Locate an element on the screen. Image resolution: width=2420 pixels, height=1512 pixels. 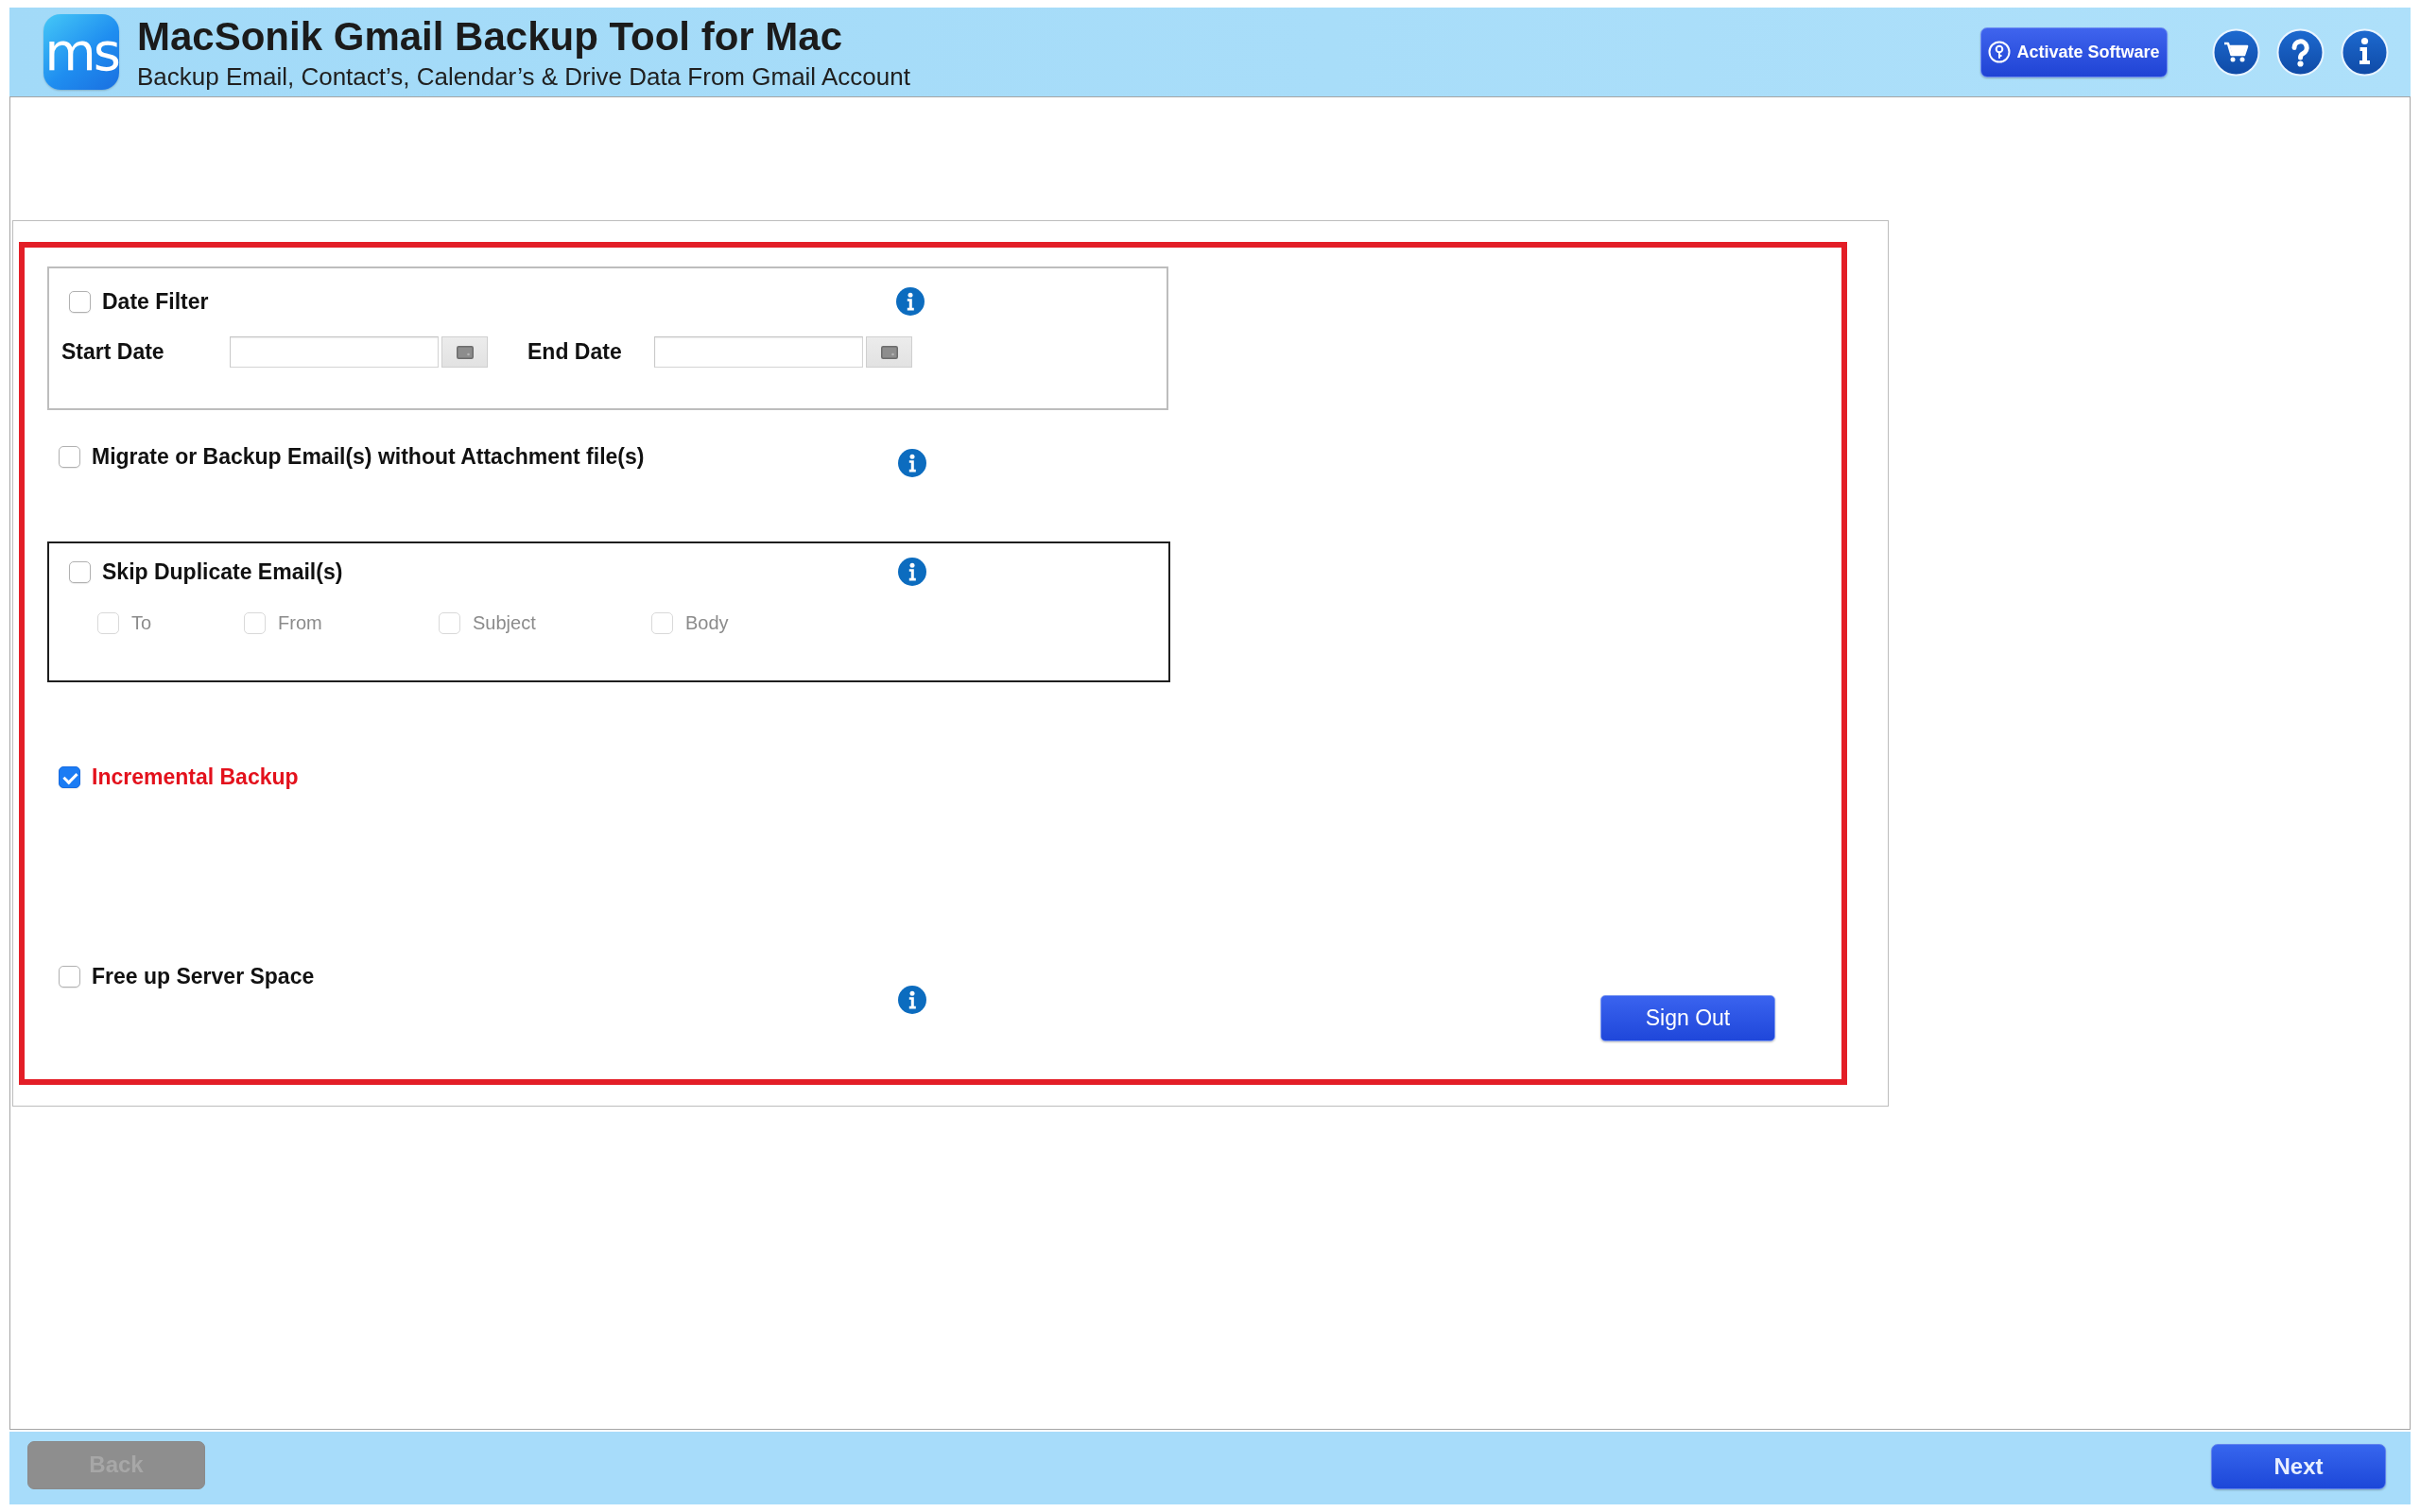
field-label: End Date is located at coordinates (575, 352).